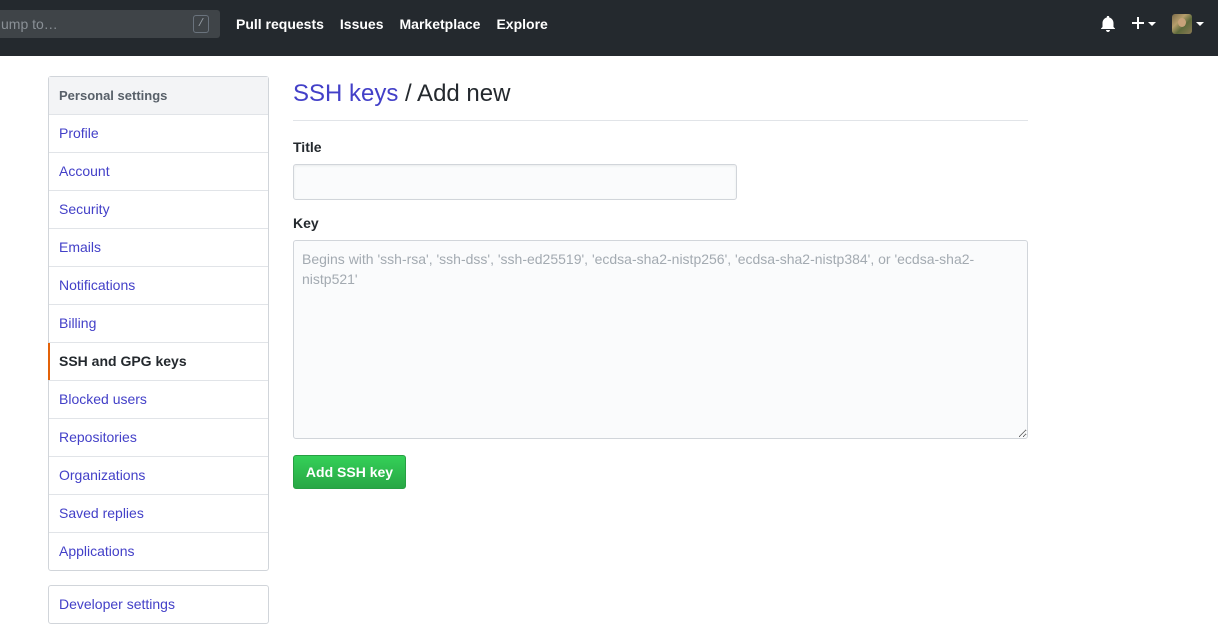 This screenshot has height=644, width=1218. Describe the element at coordinates (158, 476) in the screenshot. I see `sidebar-item-organizations: Organizations` at that location.